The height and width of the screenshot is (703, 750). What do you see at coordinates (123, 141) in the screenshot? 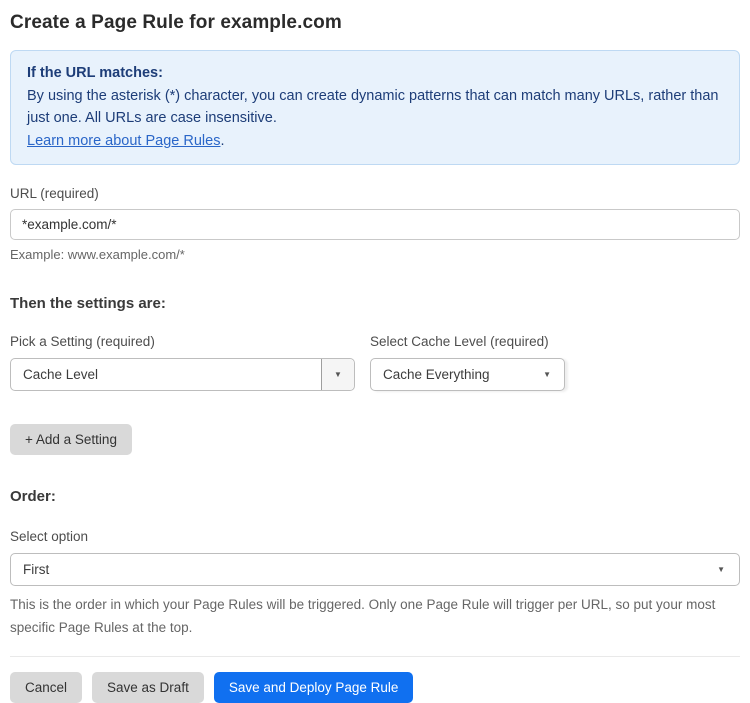
I see `learn-more-link: Learn more about Page Rules` at bounding box center [123, 141].